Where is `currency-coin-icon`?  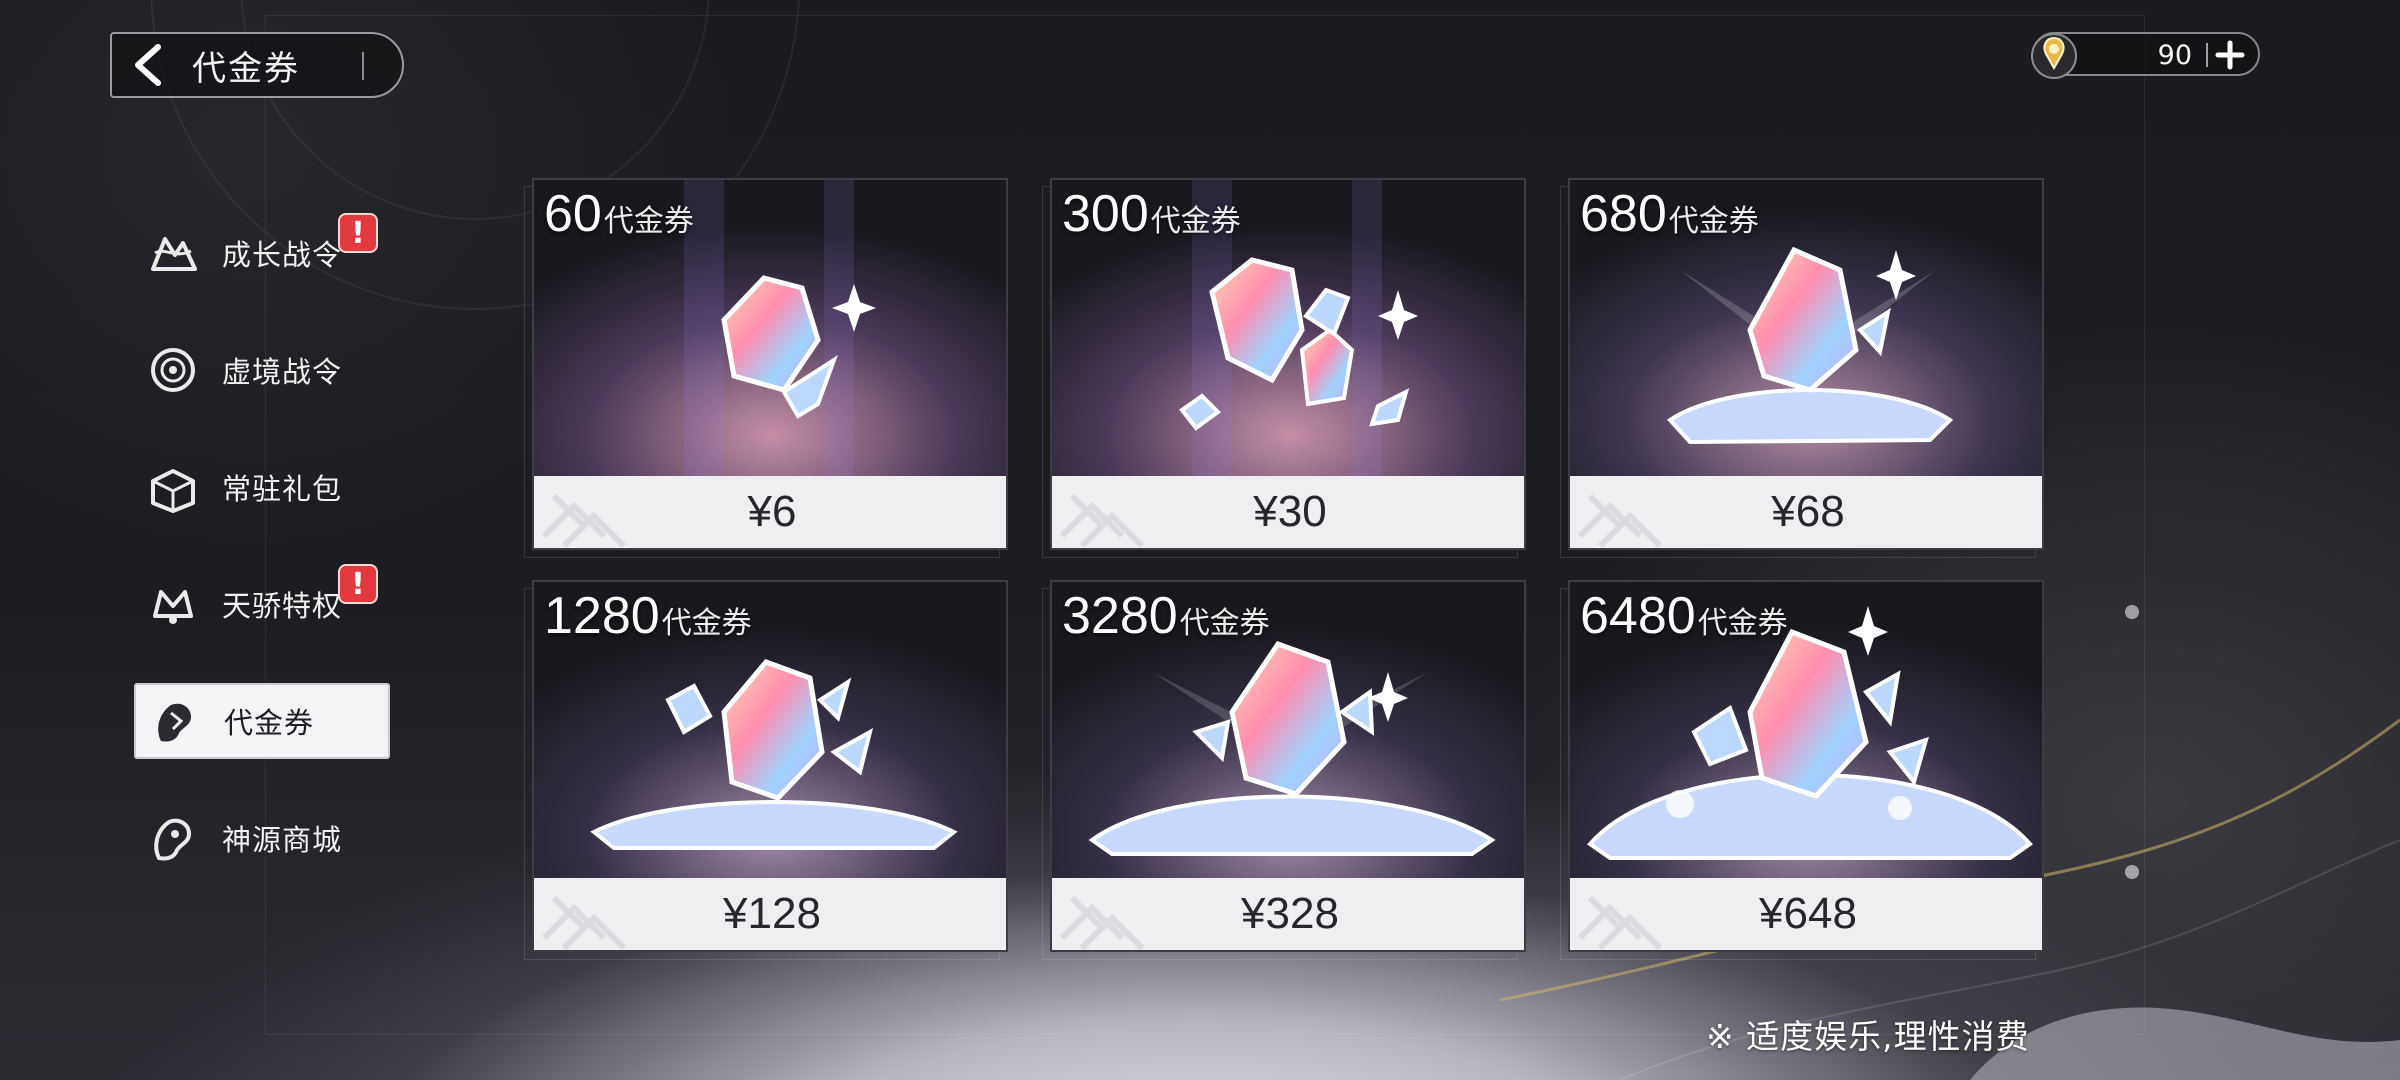
currency-coin-icon is located at coordinates (2054, 56).